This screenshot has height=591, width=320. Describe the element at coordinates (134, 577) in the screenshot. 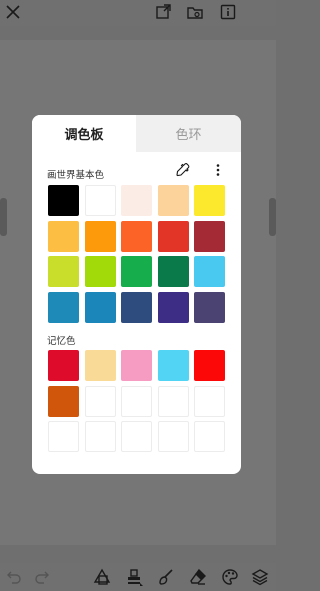

I see `stamp-tool-icon` at that location.